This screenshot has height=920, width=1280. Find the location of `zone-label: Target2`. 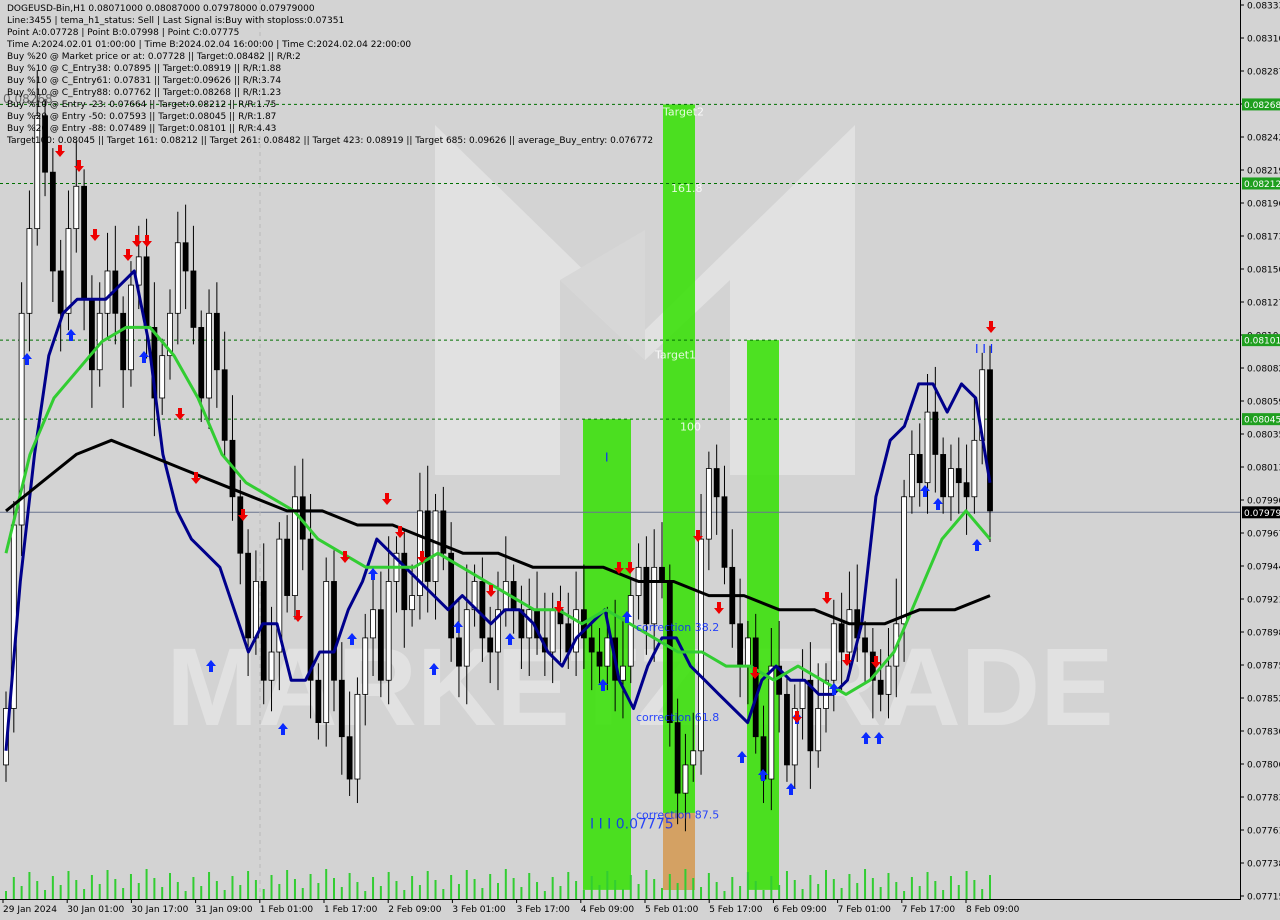

zone-label: Target2 is located at coordinates (683, 112).